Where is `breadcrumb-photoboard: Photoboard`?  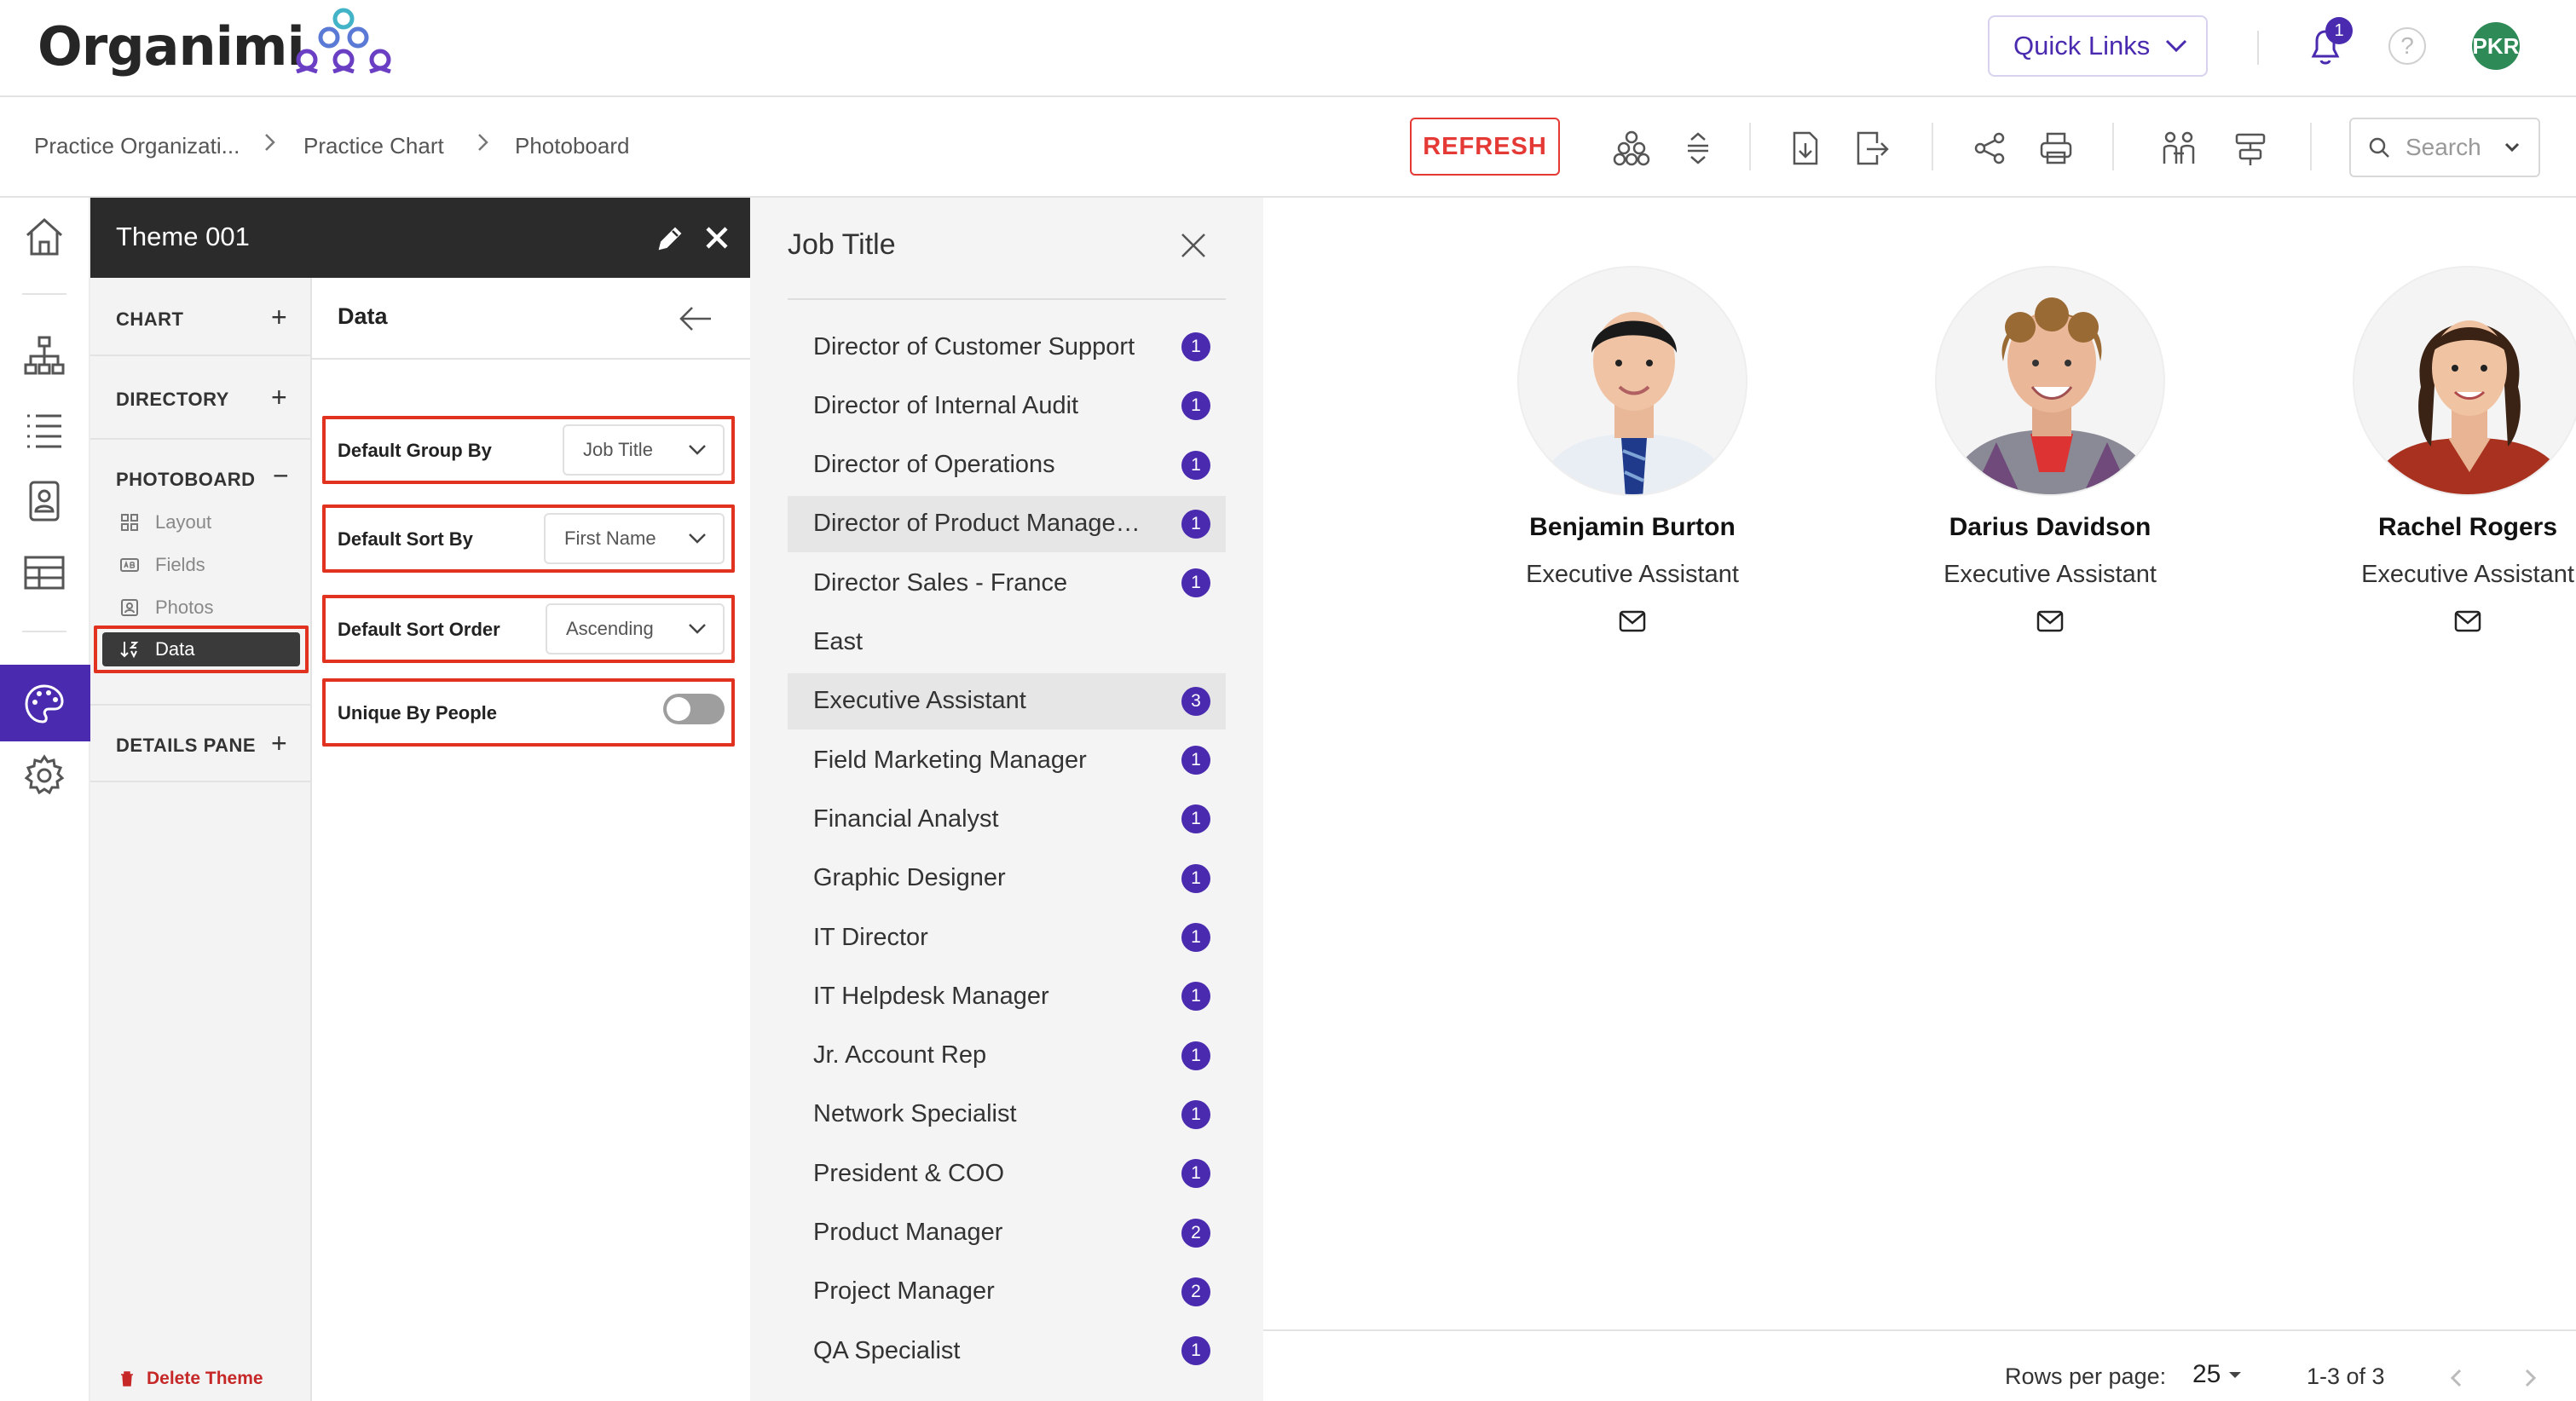
breadcrumb-photoboard: Photoboard is located at coordinates (572, 146).